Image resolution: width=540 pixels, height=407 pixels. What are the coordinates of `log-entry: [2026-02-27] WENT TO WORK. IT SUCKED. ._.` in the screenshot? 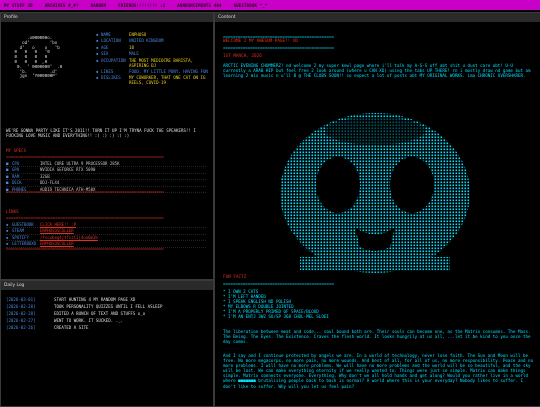 It's located at (65, 320).